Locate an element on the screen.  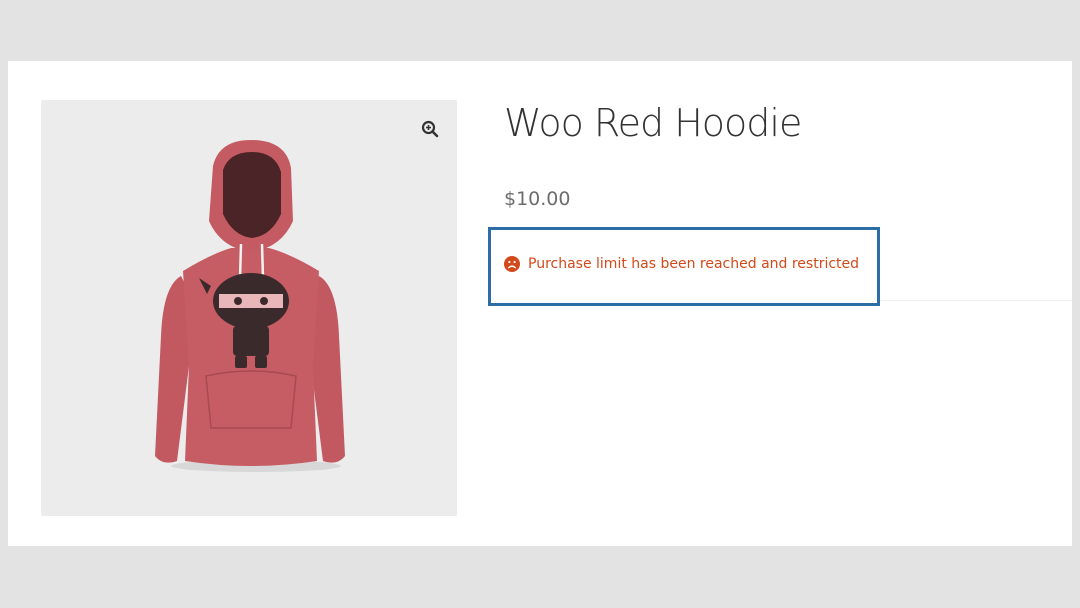
product-title: Woo Red Hoodie is located at coordinates (653, 123).